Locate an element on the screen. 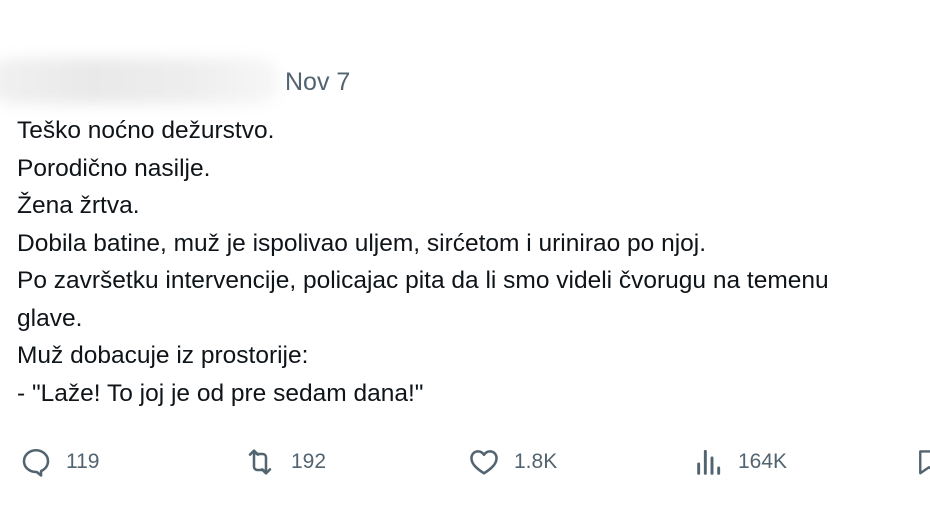 Image resolution: width=930 pixels, height=525 pixels. tweet-text-line: Porodično nasilje. is located at coordinates (114, 168).